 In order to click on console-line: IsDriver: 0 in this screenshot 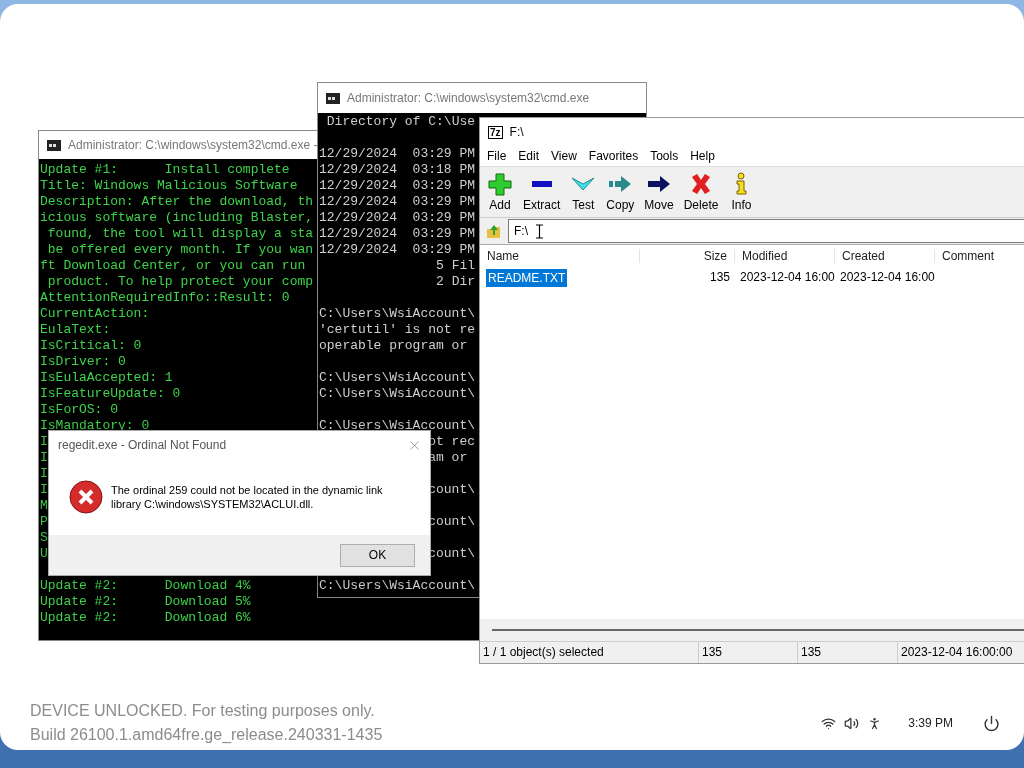, I will do `click(83, 362)`.